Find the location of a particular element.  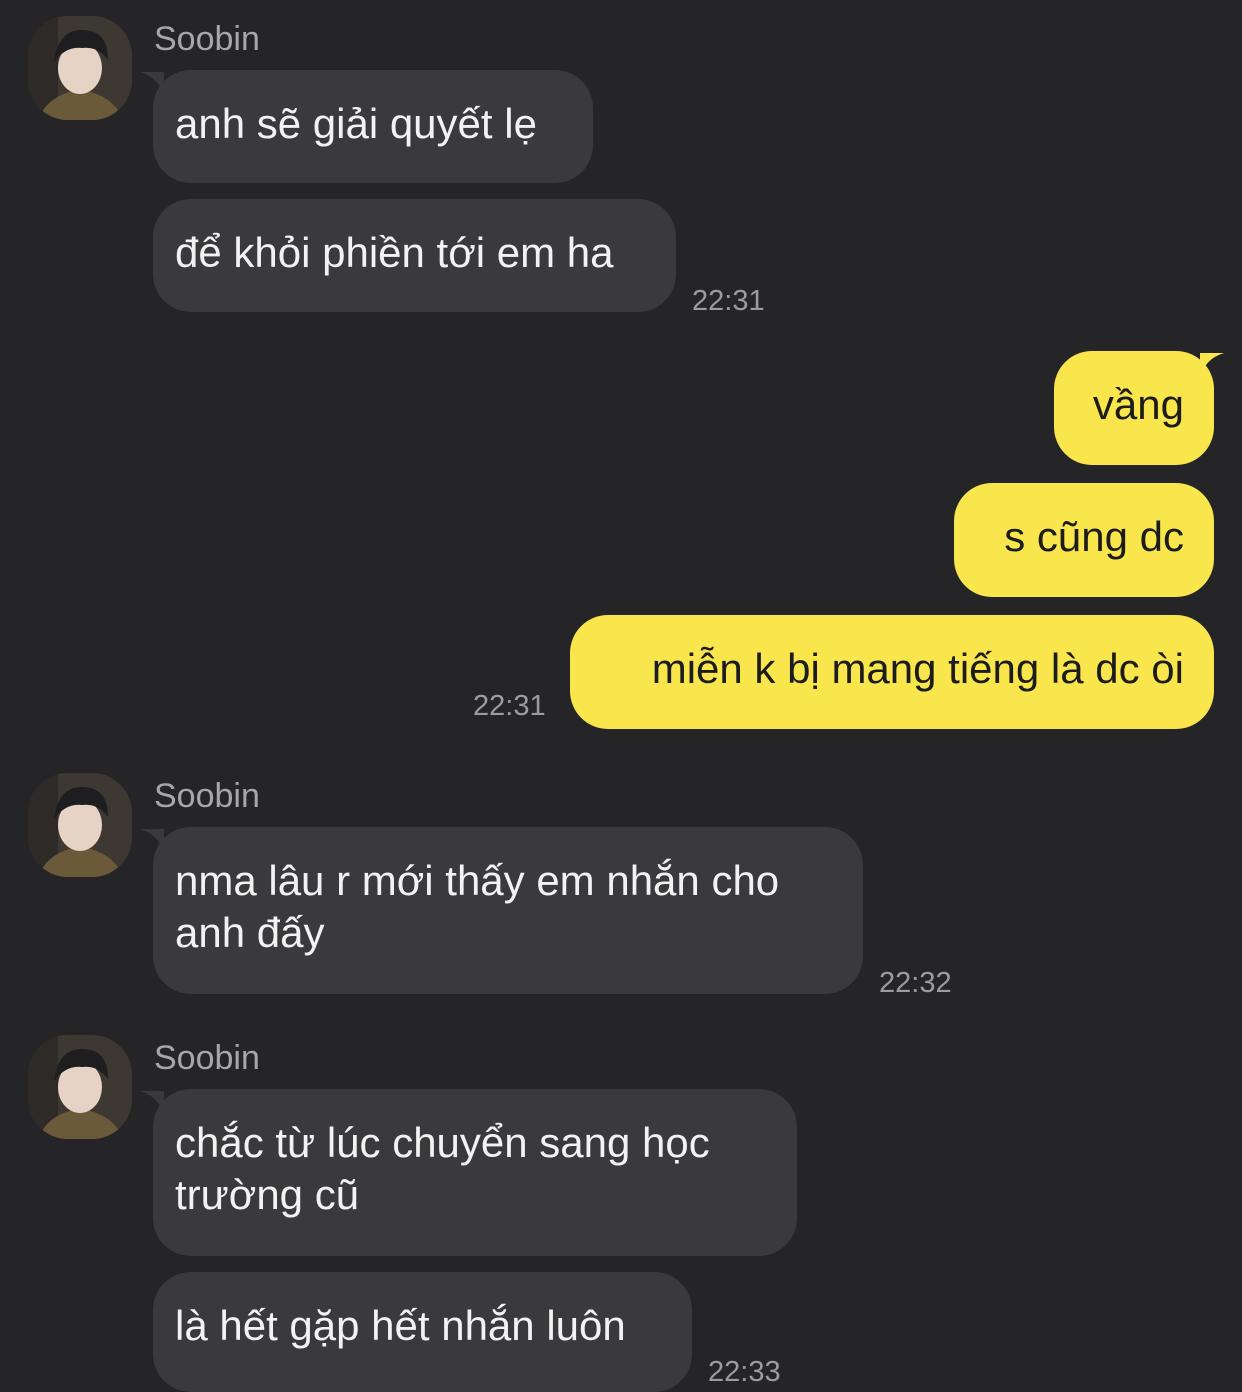

message-bubble-outgoing: vầng is located at coordinates (1134, 408).